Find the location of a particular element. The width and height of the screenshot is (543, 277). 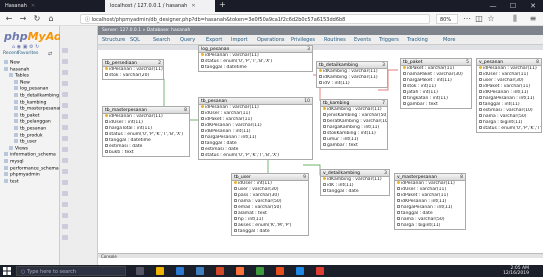

firefox-icon is located at coordinates (240, 271).